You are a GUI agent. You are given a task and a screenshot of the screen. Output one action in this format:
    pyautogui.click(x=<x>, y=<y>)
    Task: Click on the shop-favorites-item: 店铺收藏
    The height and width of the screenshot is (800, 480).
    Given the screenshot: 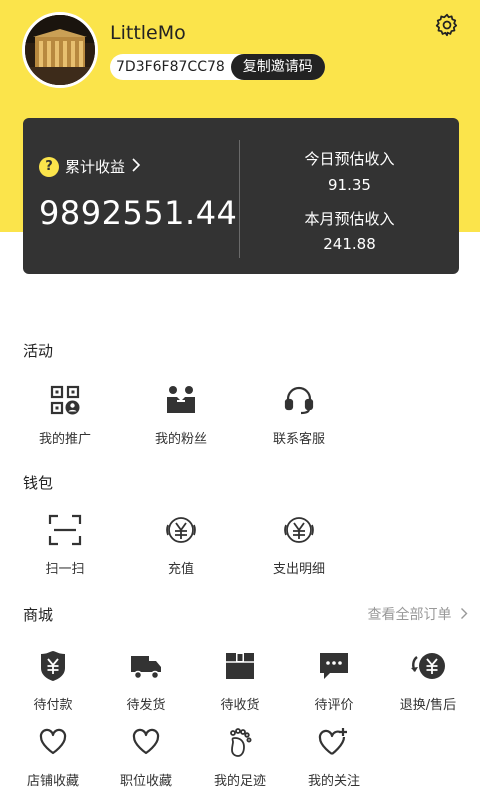 What is the action you would take?
    pyautogui.click(x=53, y=755)
    